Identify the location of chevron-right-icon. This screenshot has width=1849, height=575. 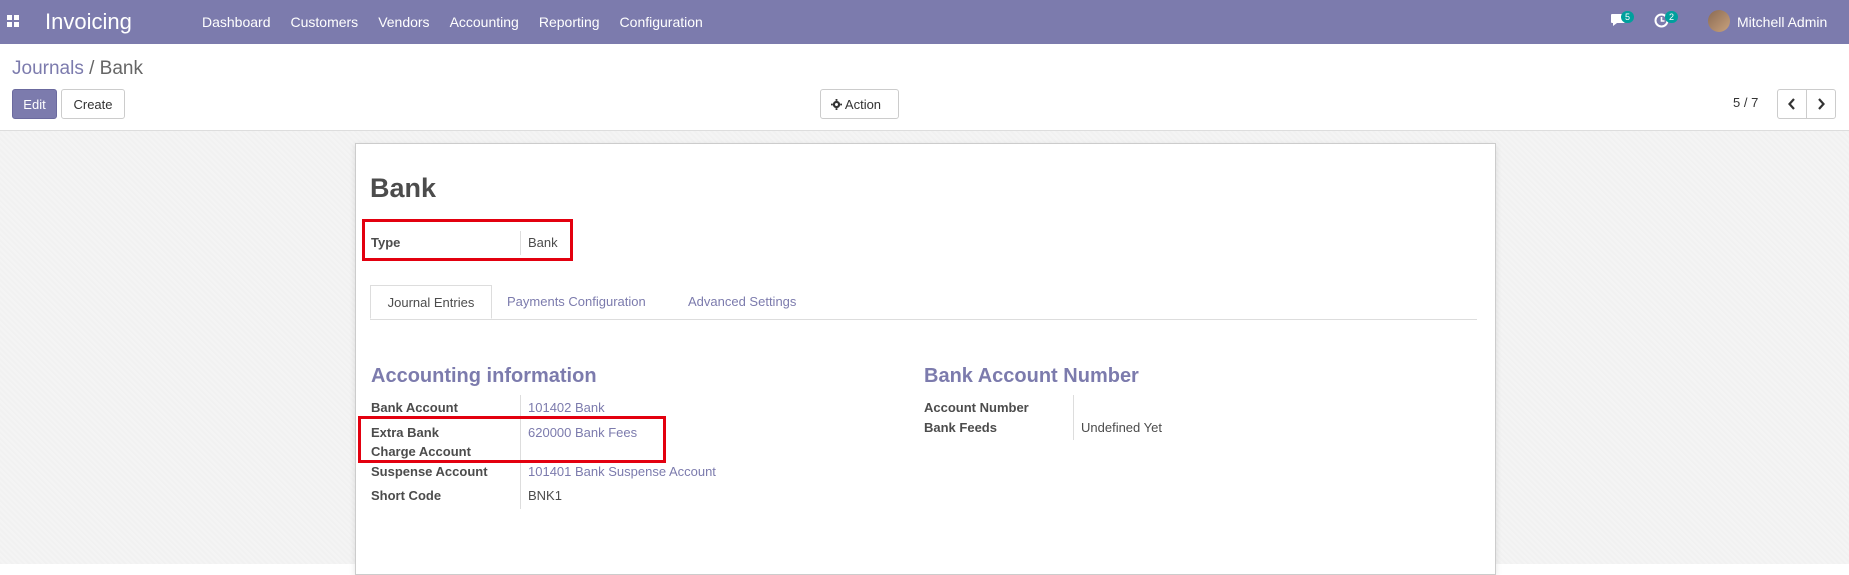
(1821, 104).